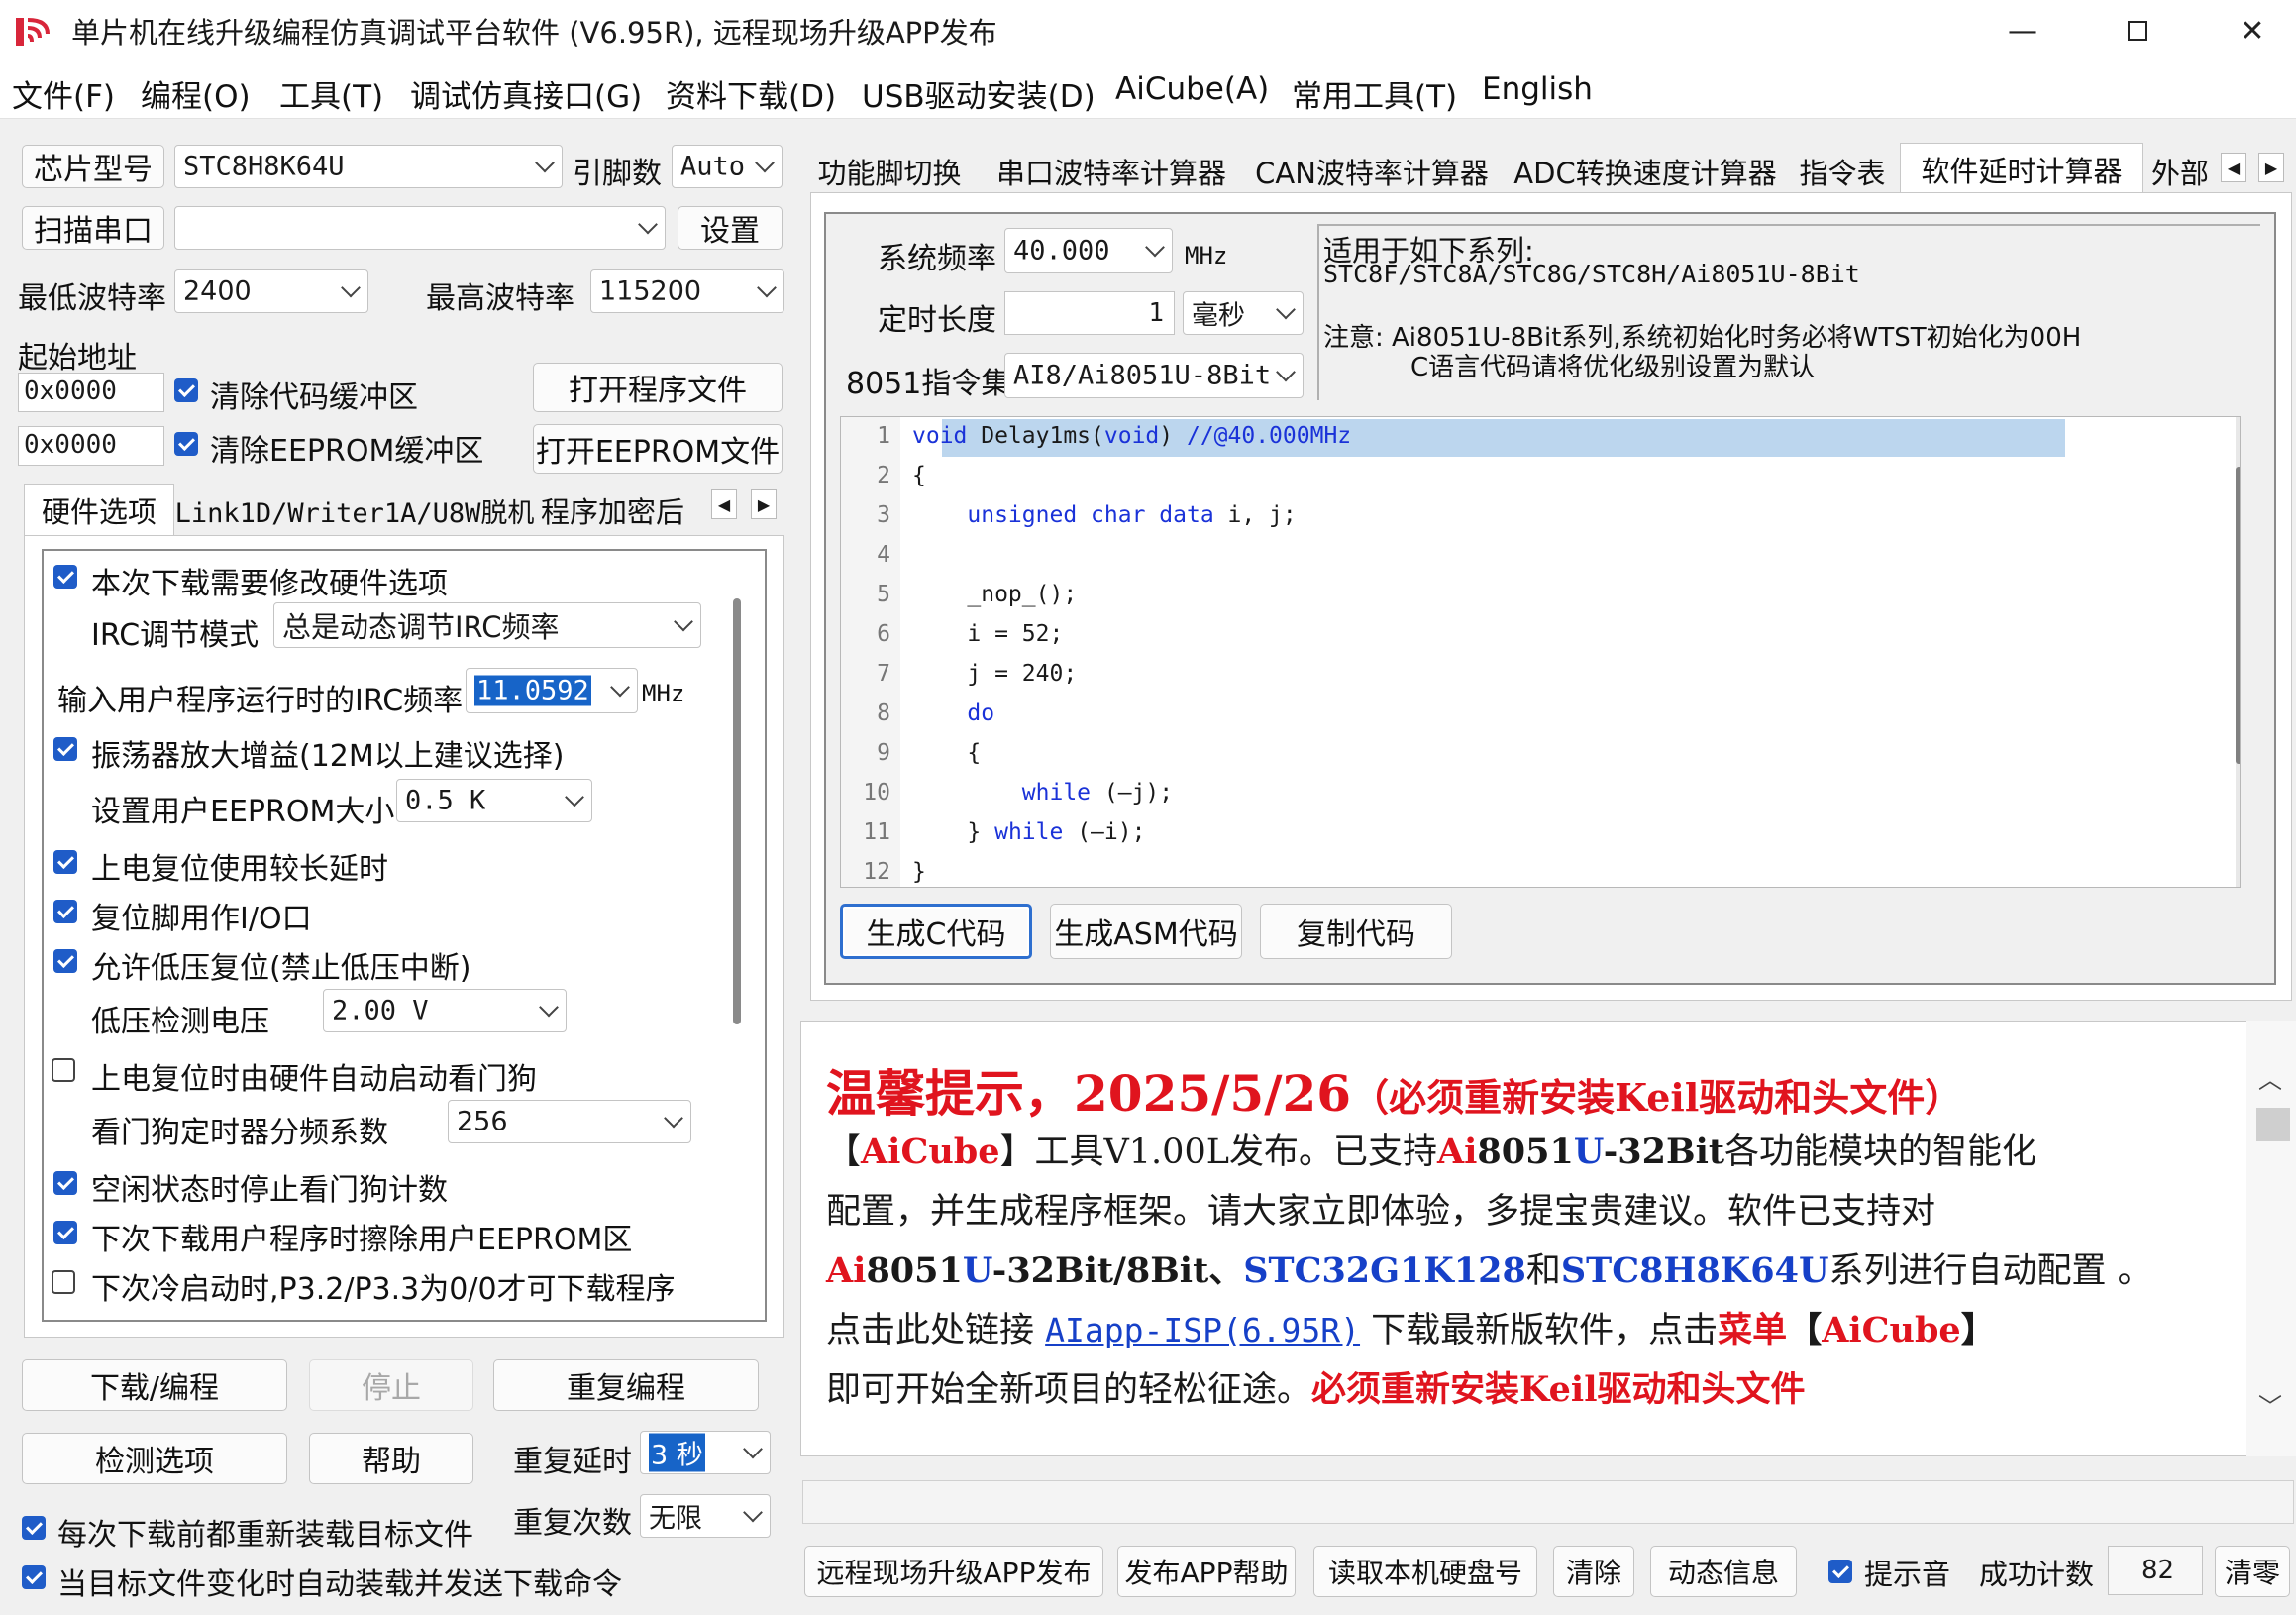 The height and width of the screenshot is (1615, 2296). Describe the element at coordinates (186, 390) in the screenshot. I see `clear-code-checkbox` at that location.